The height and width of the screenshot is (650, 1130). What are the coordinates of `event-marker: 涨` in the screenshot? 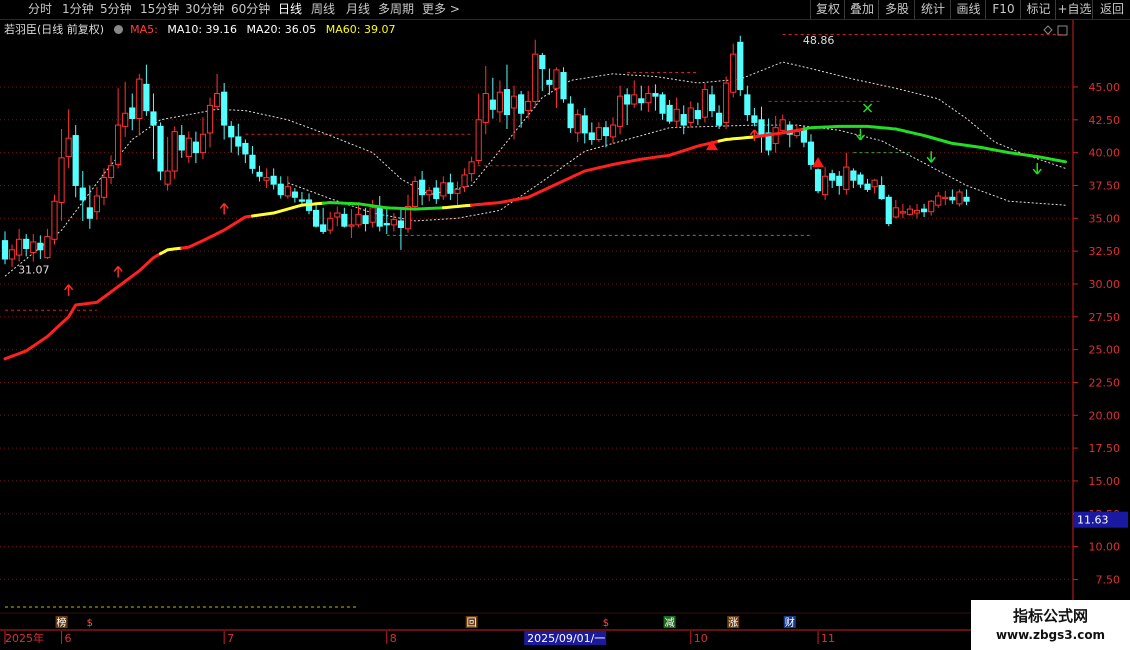 It's located at (733, 623).